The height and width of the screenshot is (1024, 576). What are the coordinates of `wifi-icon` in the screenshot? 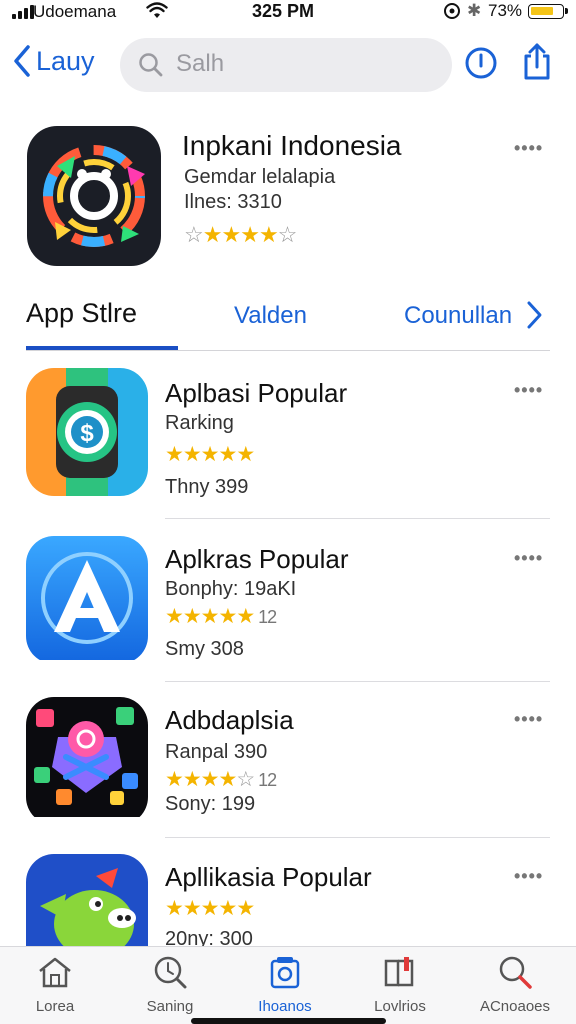 It's located at (157, 10).